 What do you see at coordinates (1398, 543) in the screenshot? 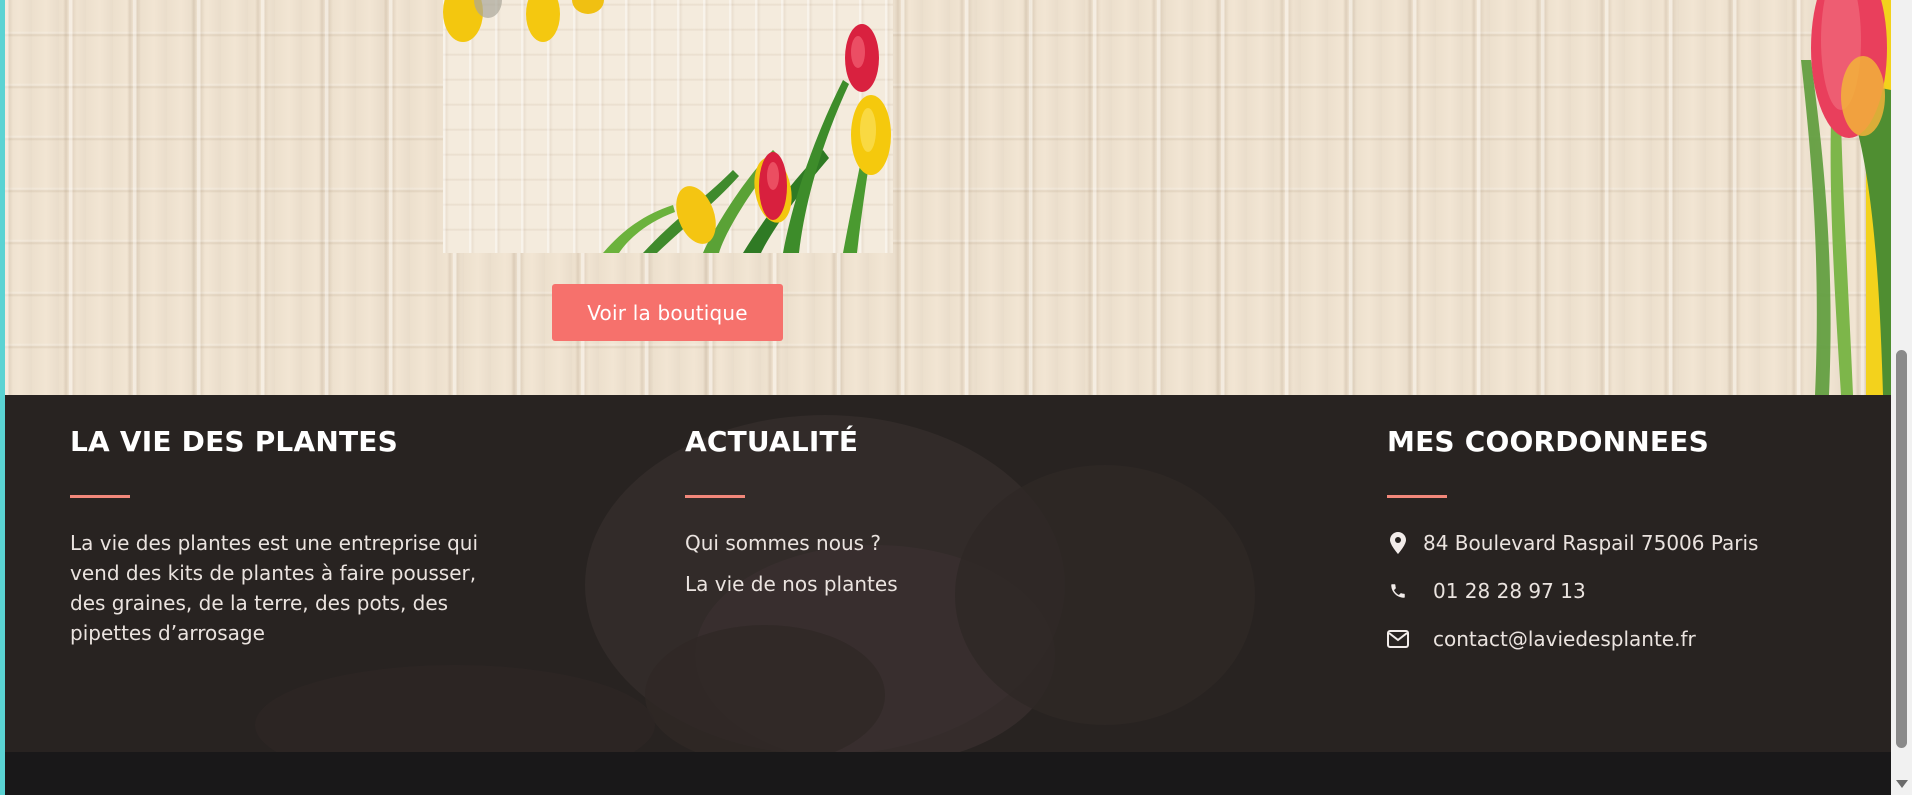
I see `map-pin-icon` at bounding box center [1398, 543].